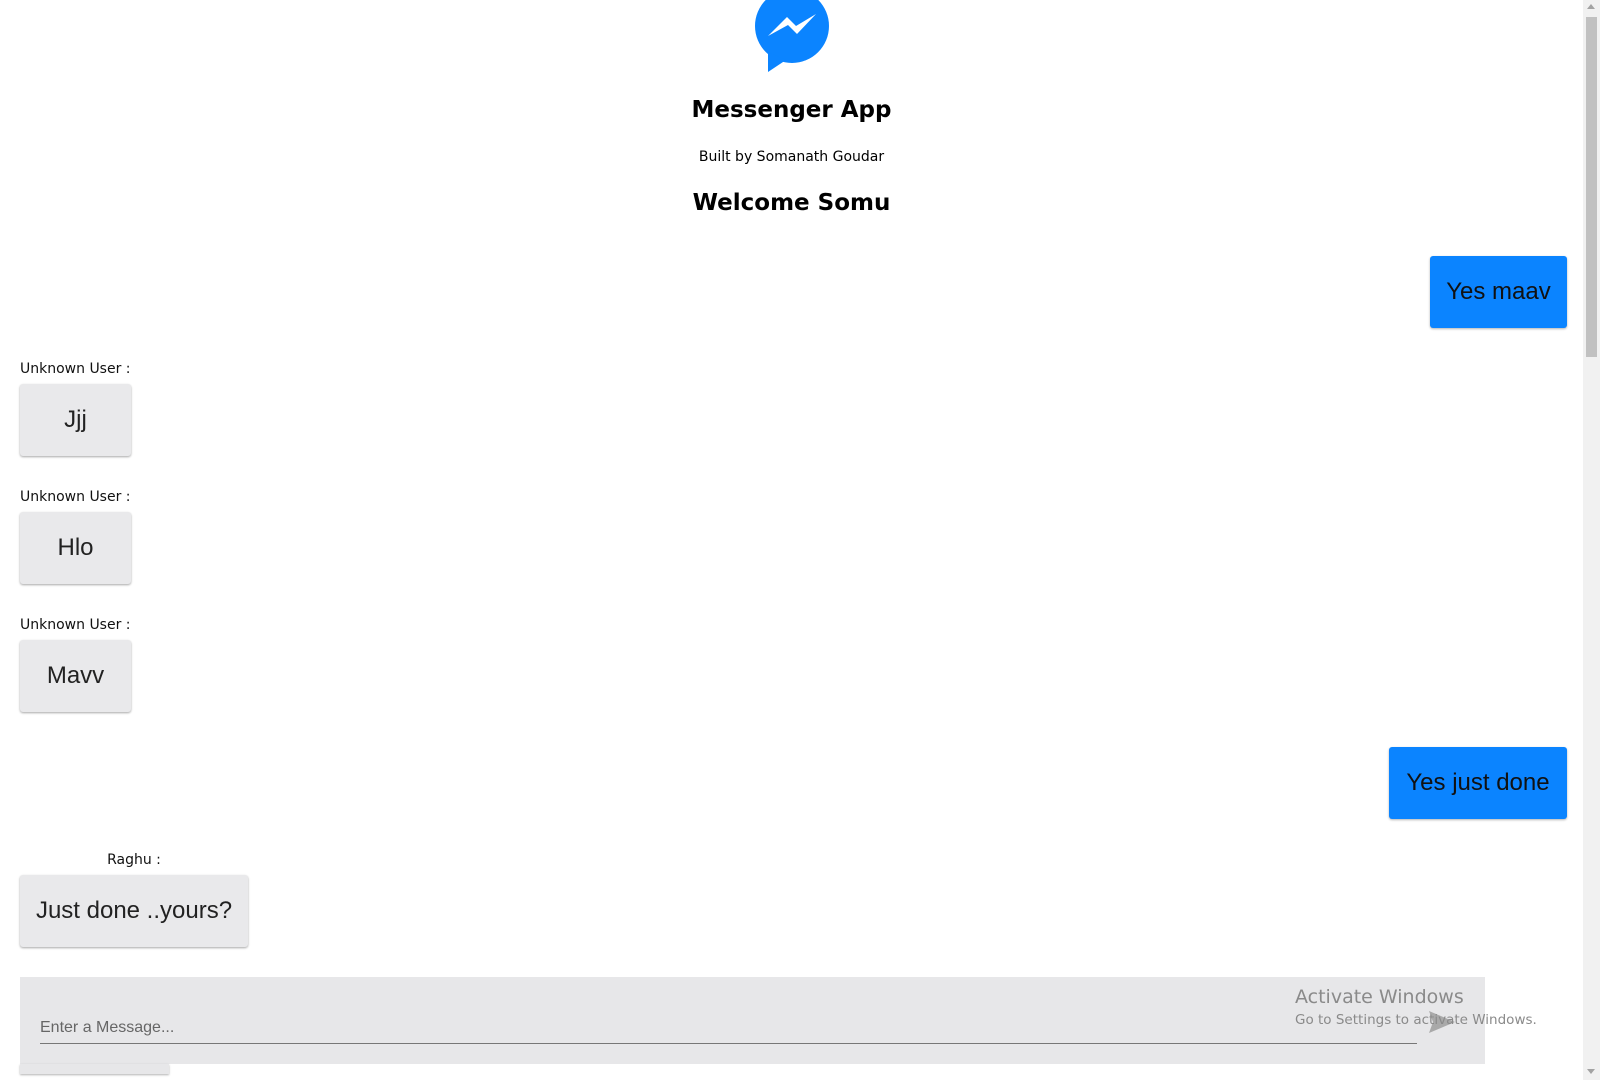  What do you see at coordinates (1379, 997) in the screenshot?
I see `watermark-title: Activate Windows` at bounding box center [1379, 997].